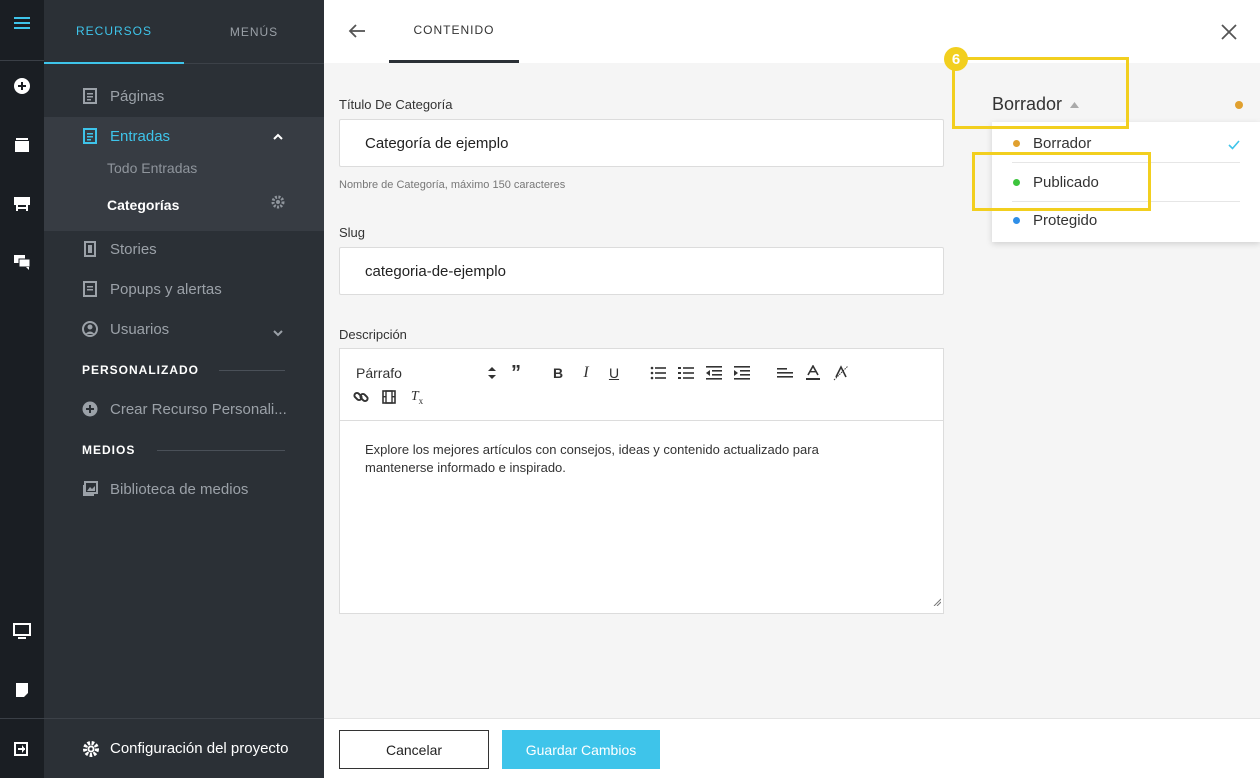  Describe the element at coordinates (492, 373) in the screenshot. I see `select-arrows-icon` at that location.